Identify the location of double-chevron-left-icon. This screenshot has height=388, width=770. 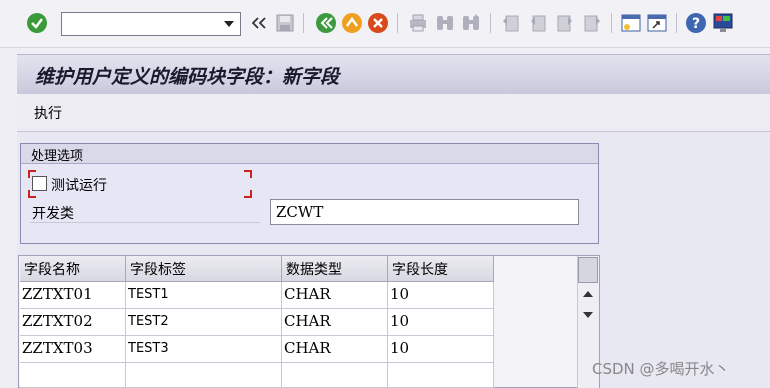
(259, 23).